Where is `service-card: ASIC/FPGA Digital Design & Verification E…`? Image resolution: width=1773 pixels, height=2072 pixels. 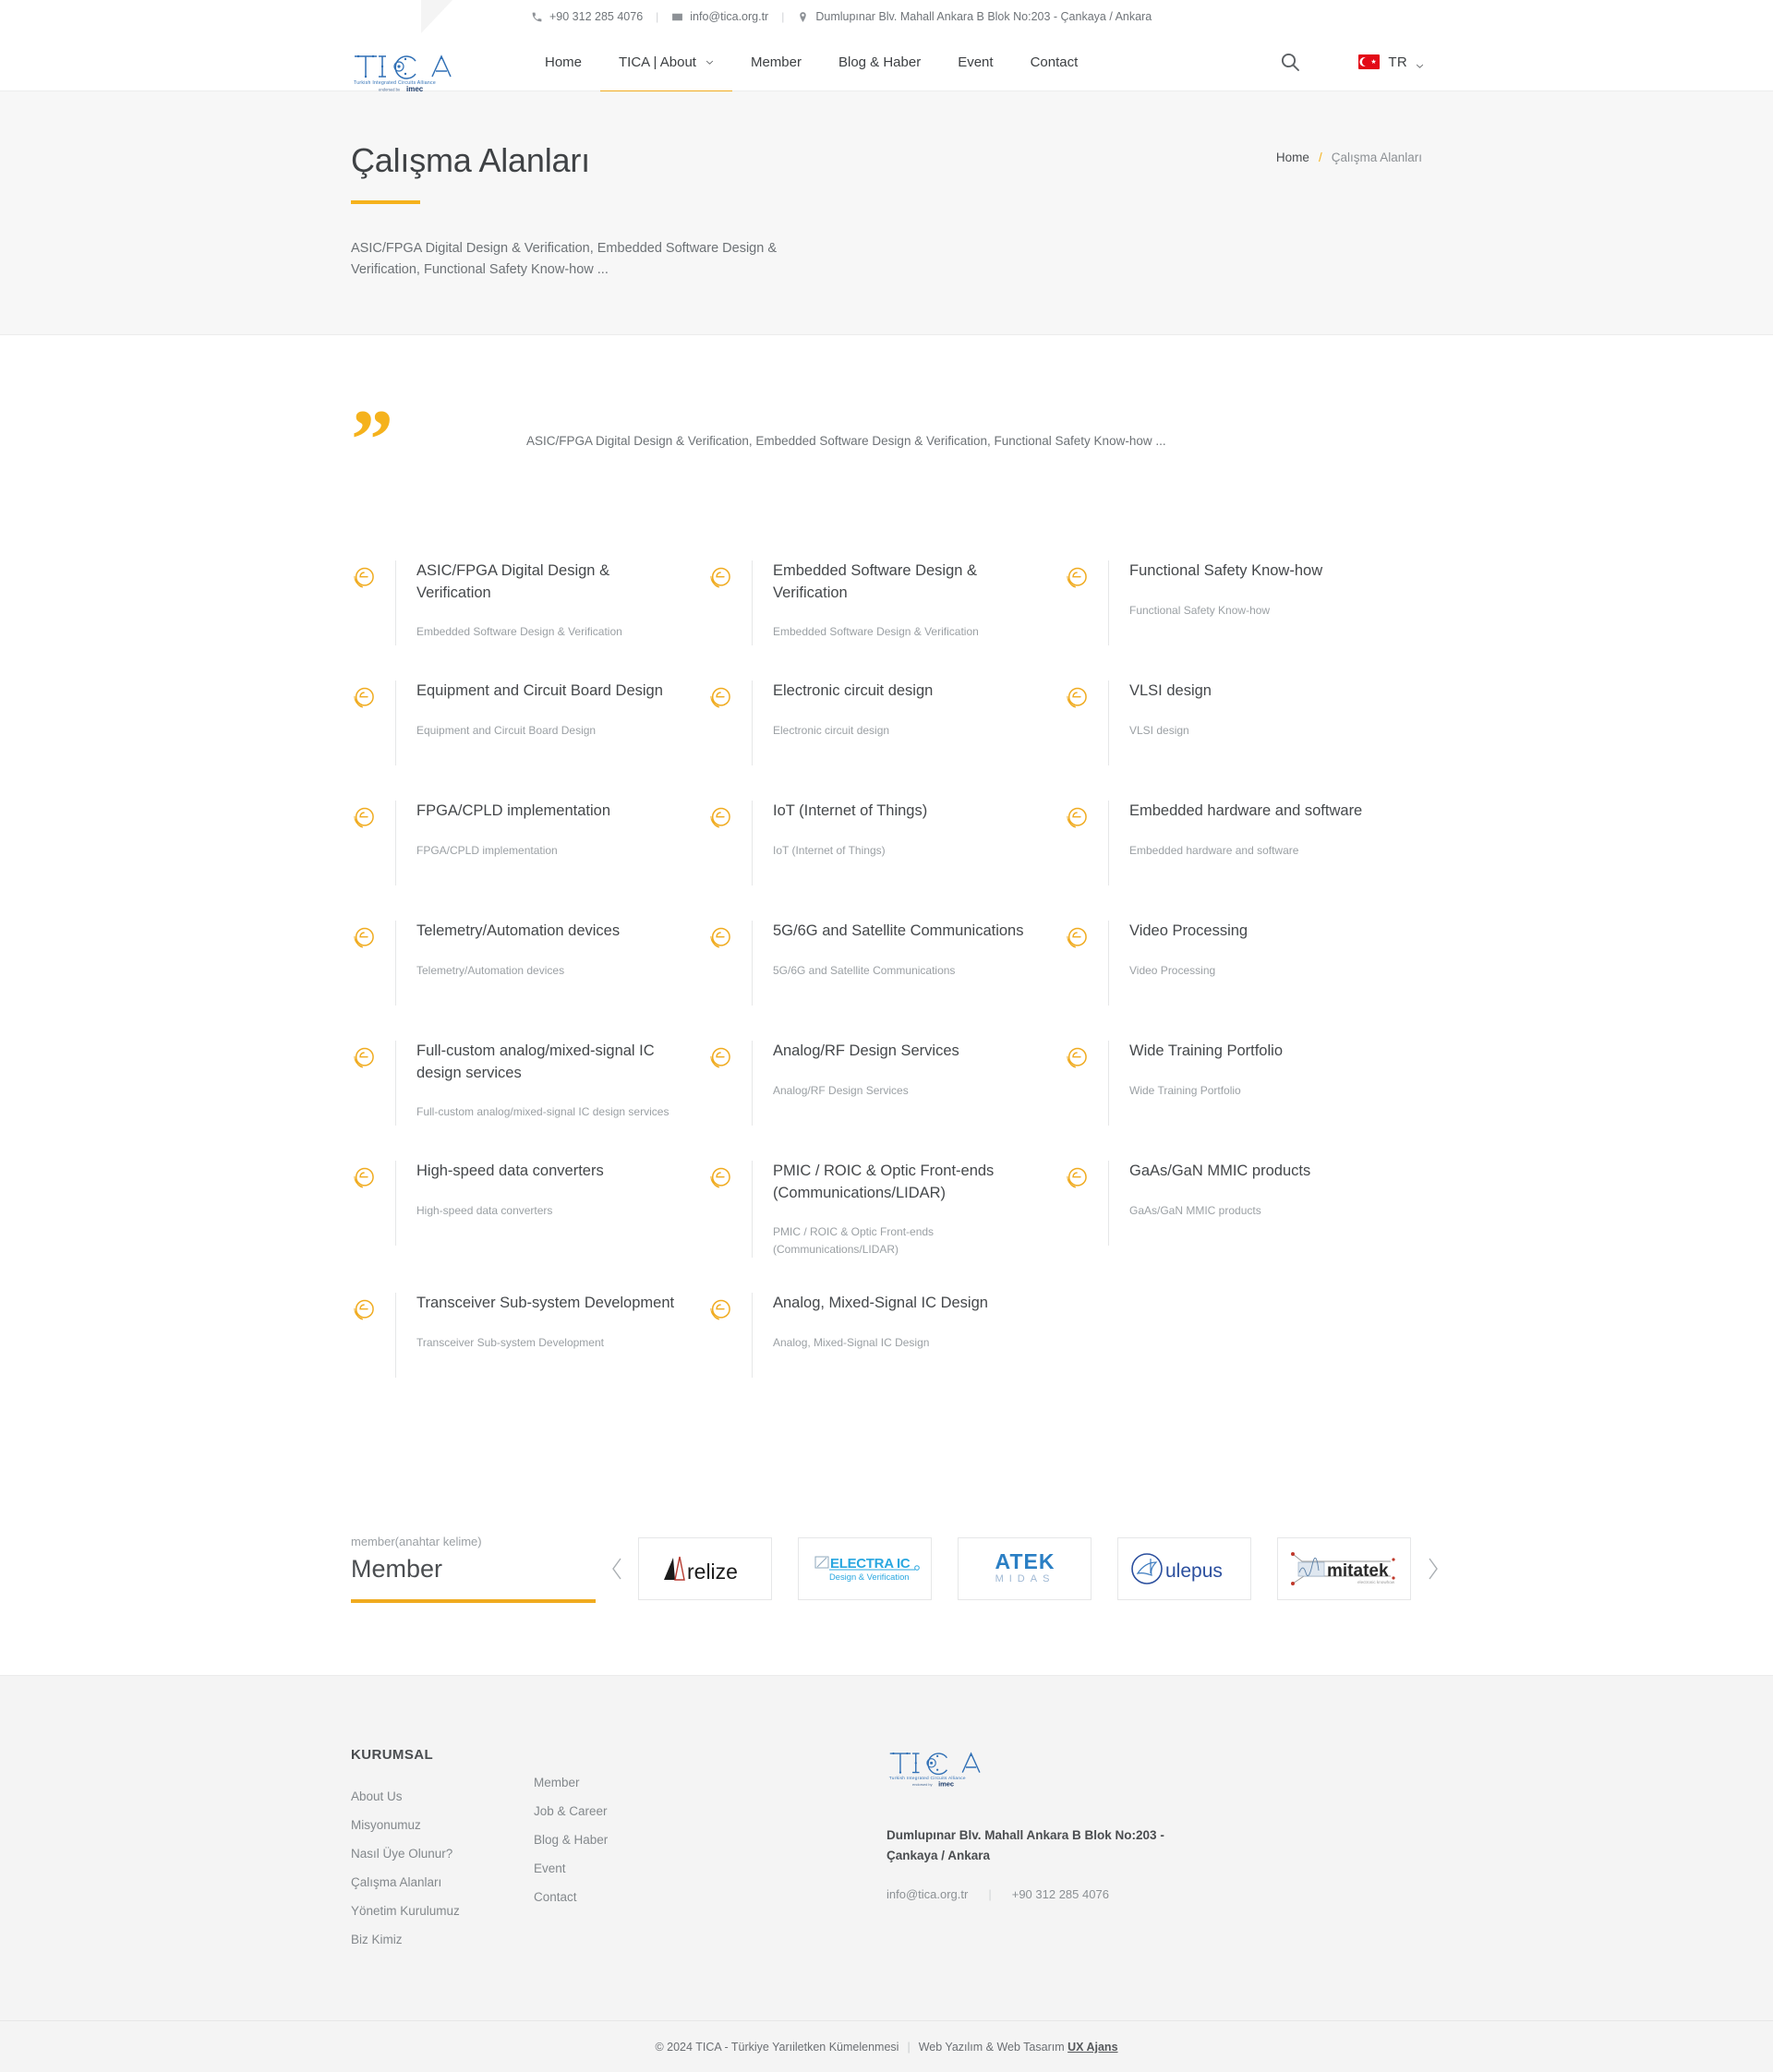 service-card: ASIC/FPGA Digital Design & Verification E… is located at coordinates (529, 620).